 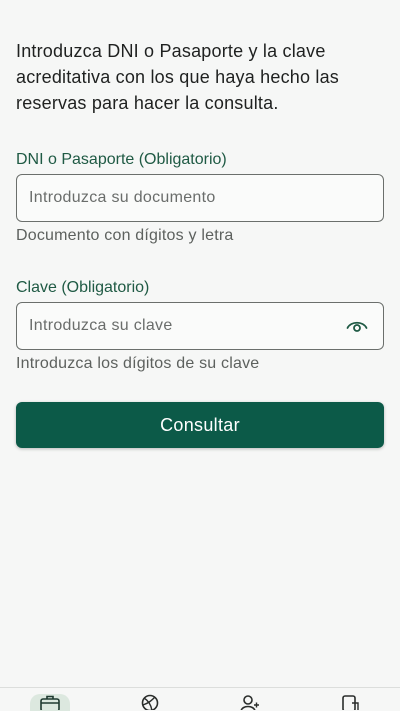 I want to click on document-field-label: DNI o Pasaporte (Obligatorio), so click(x=121, y=159).